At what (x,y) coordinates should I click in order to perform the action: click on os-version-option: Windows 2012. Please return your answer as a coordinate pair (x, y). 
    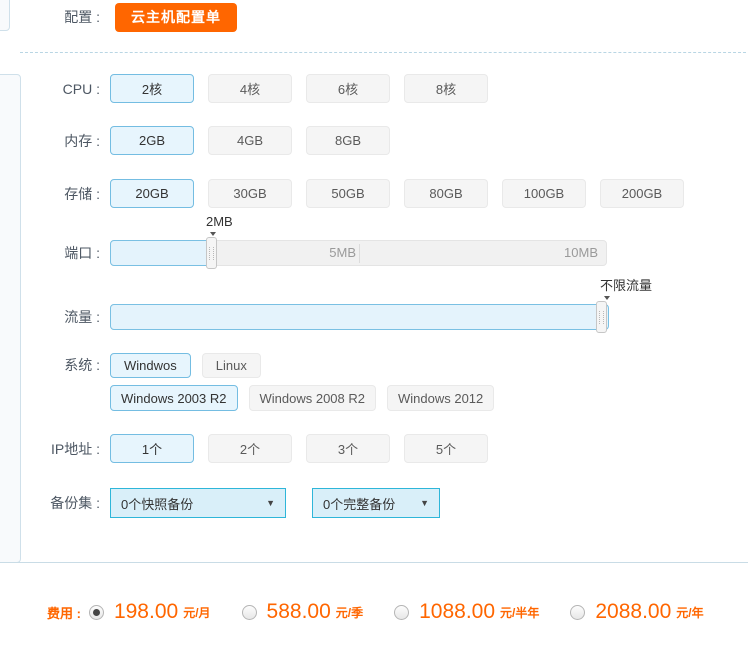
    Looking at the image, I should click on (441, 398).